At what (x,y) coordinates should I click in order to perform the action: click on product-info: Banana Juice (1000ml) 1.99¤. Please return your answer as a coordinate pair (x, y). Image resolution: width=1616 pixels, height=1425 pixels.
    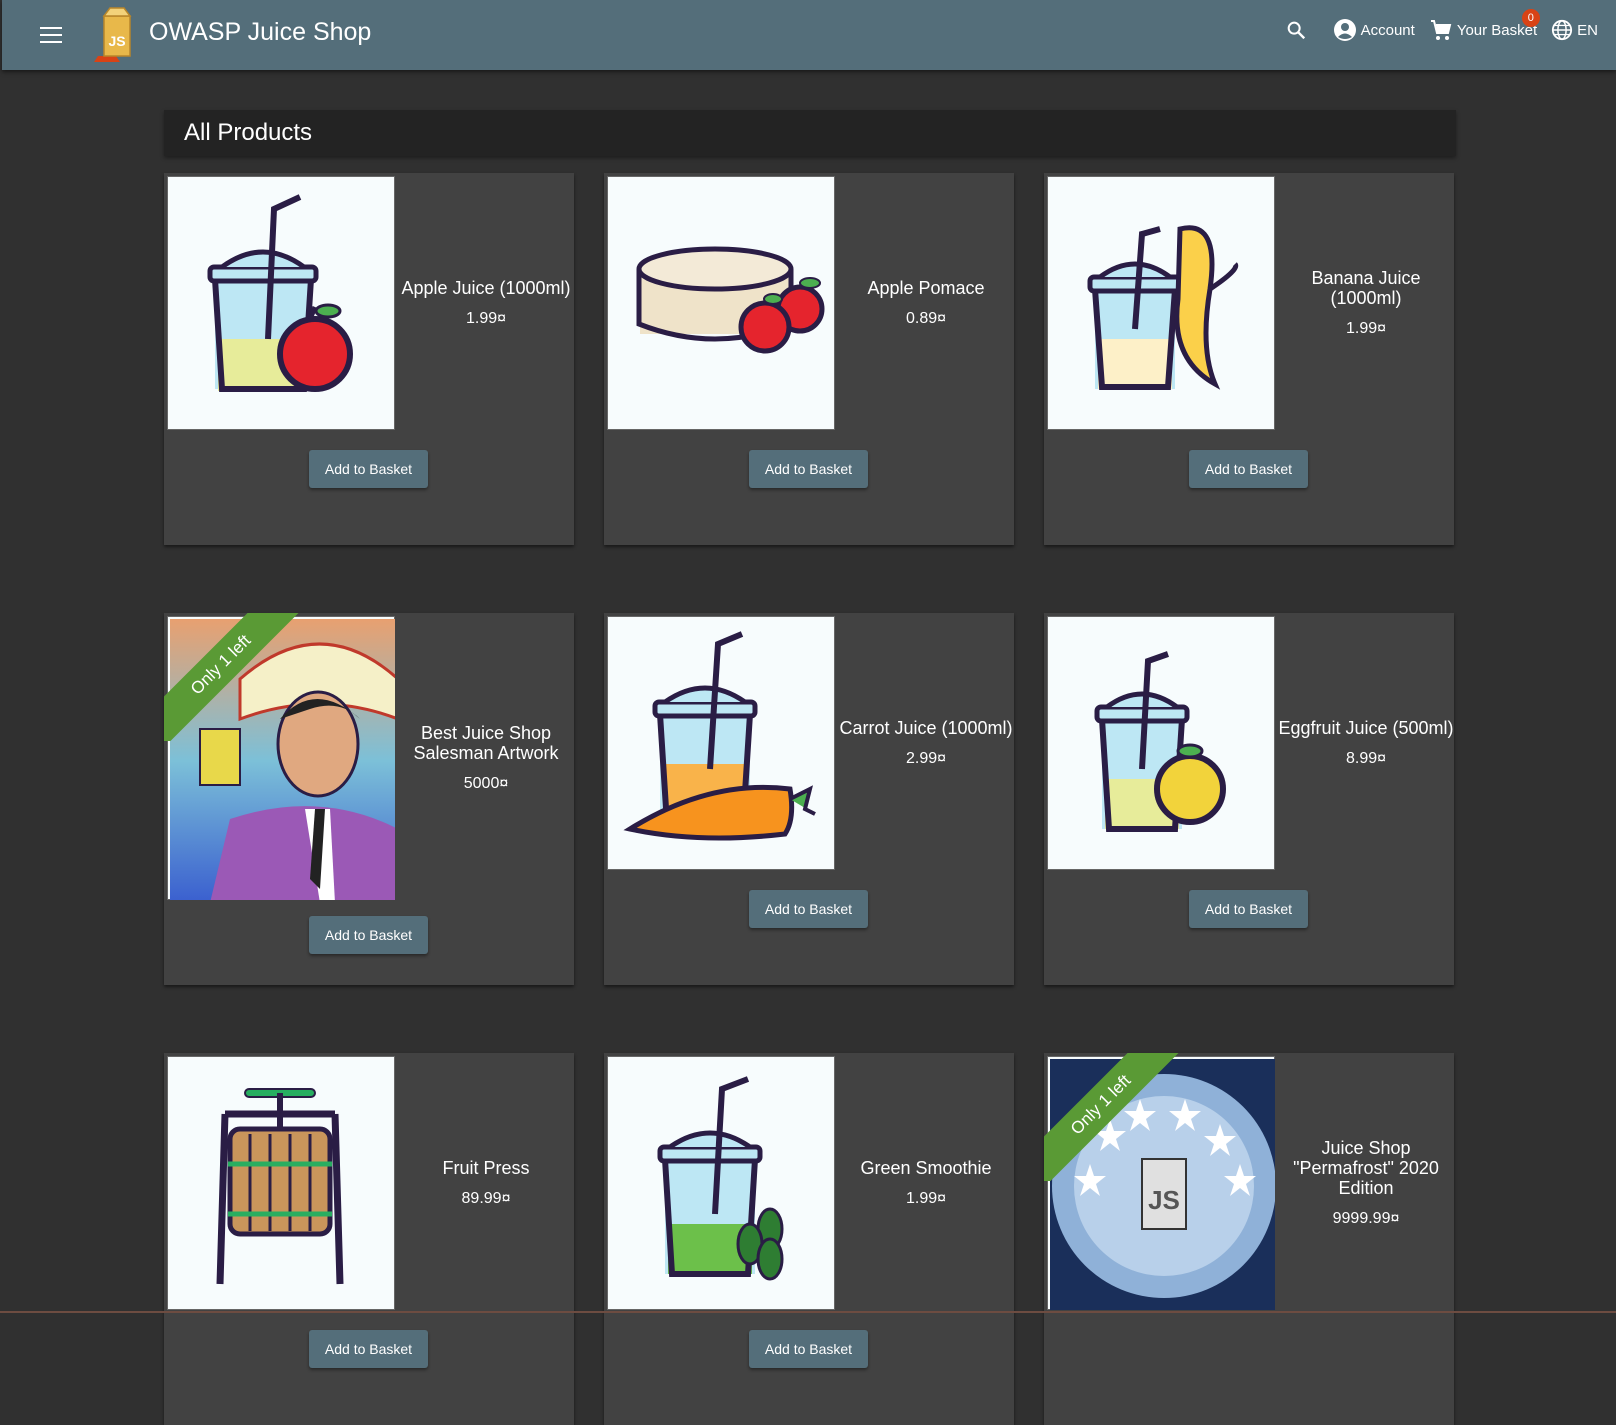
    Looking at the image, I should click on (1366, 303).